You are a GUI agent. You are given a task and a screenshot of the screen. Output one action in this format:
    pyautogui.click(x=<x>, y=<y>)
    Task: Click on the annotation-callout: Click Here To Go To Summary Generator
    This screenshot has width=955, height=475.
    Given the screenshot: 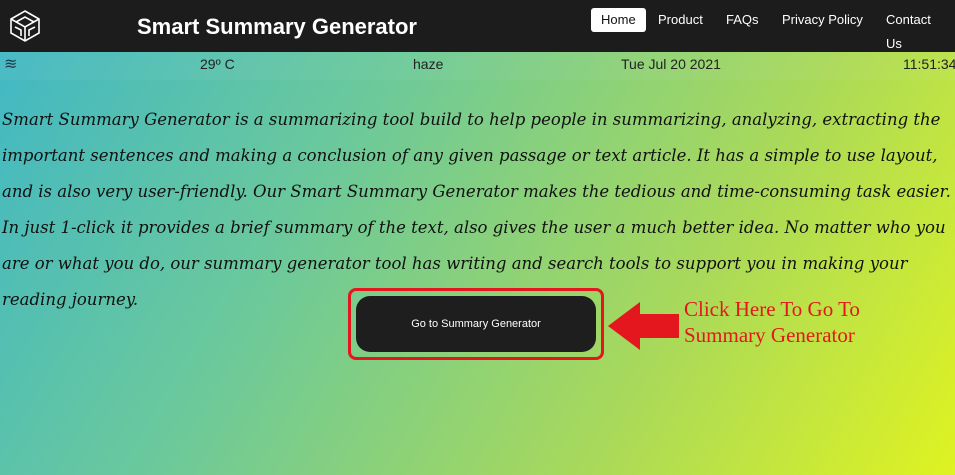 What is the action you would take?
    pyautogui.click(x=814, y=322)
    